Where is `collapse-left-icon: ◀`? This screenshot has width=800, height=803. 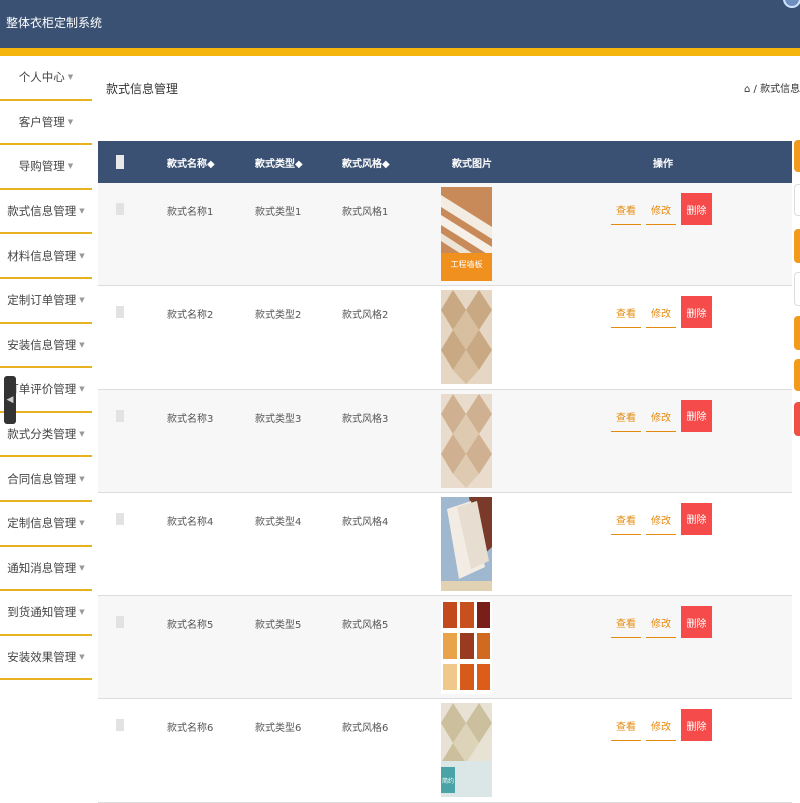
collapse-left-icon: ◀ is located at coordinates (10, 400).